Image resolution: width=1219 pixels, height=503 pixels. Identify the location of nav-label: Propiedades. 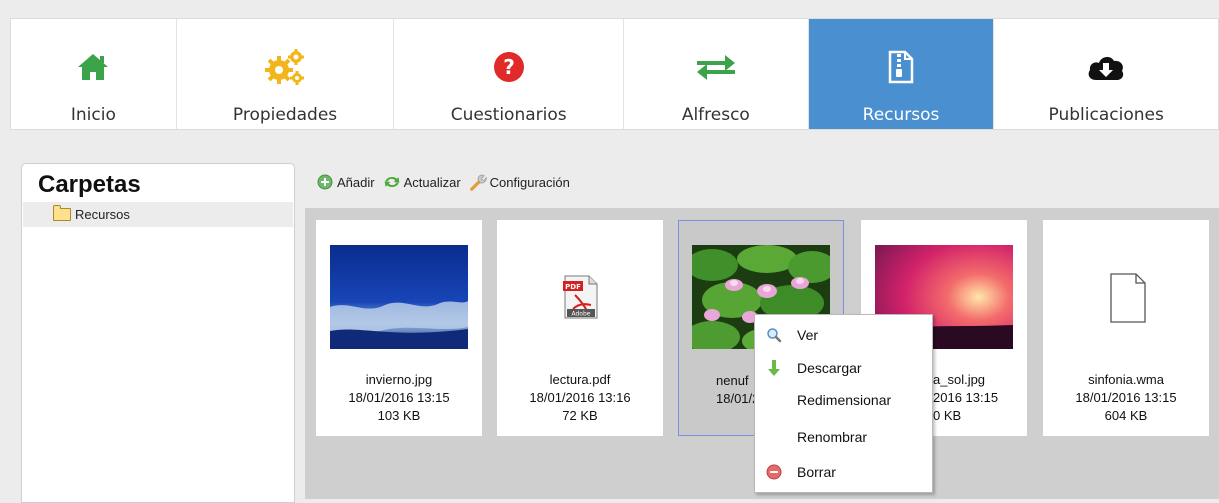
(285, 115).